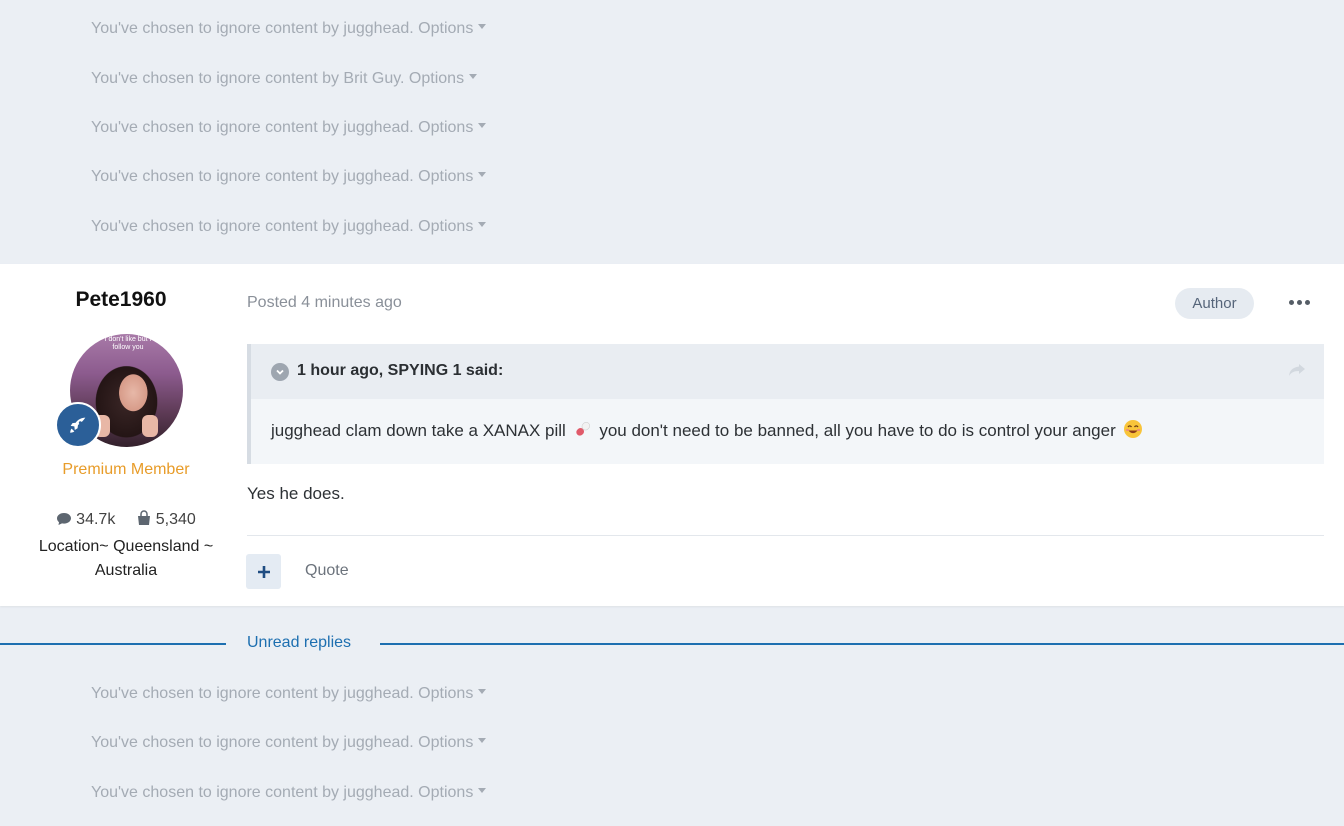 Image resolution: width=1344 pixels, height=826 pixels. Describe the element at coordinates (1214, 303) in the screenshot. I see `author-badge: Author` at that location.